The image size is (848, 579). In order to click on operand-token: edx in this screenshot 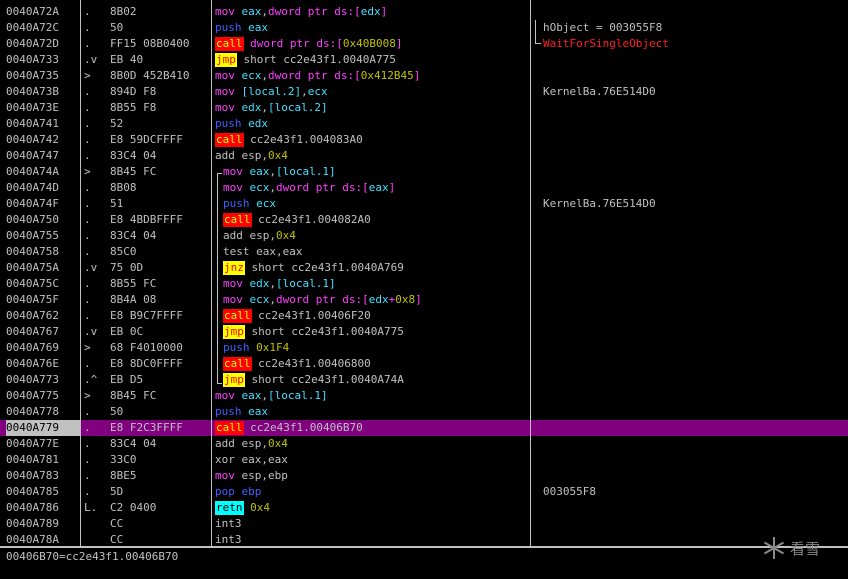, I will do `click(378, 299)`.